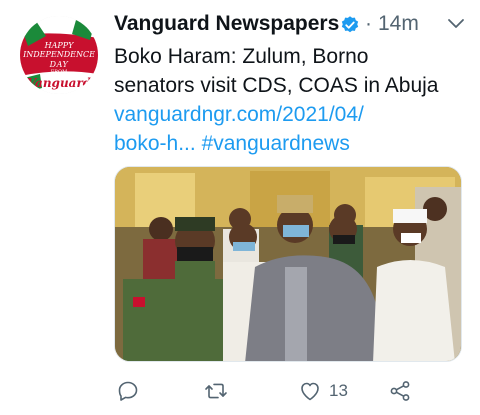  What do you see at coordinates (276, 143) in the screenshot?
I see `hashtag-link: #vanguardnews` at bounding box center [276, 143].